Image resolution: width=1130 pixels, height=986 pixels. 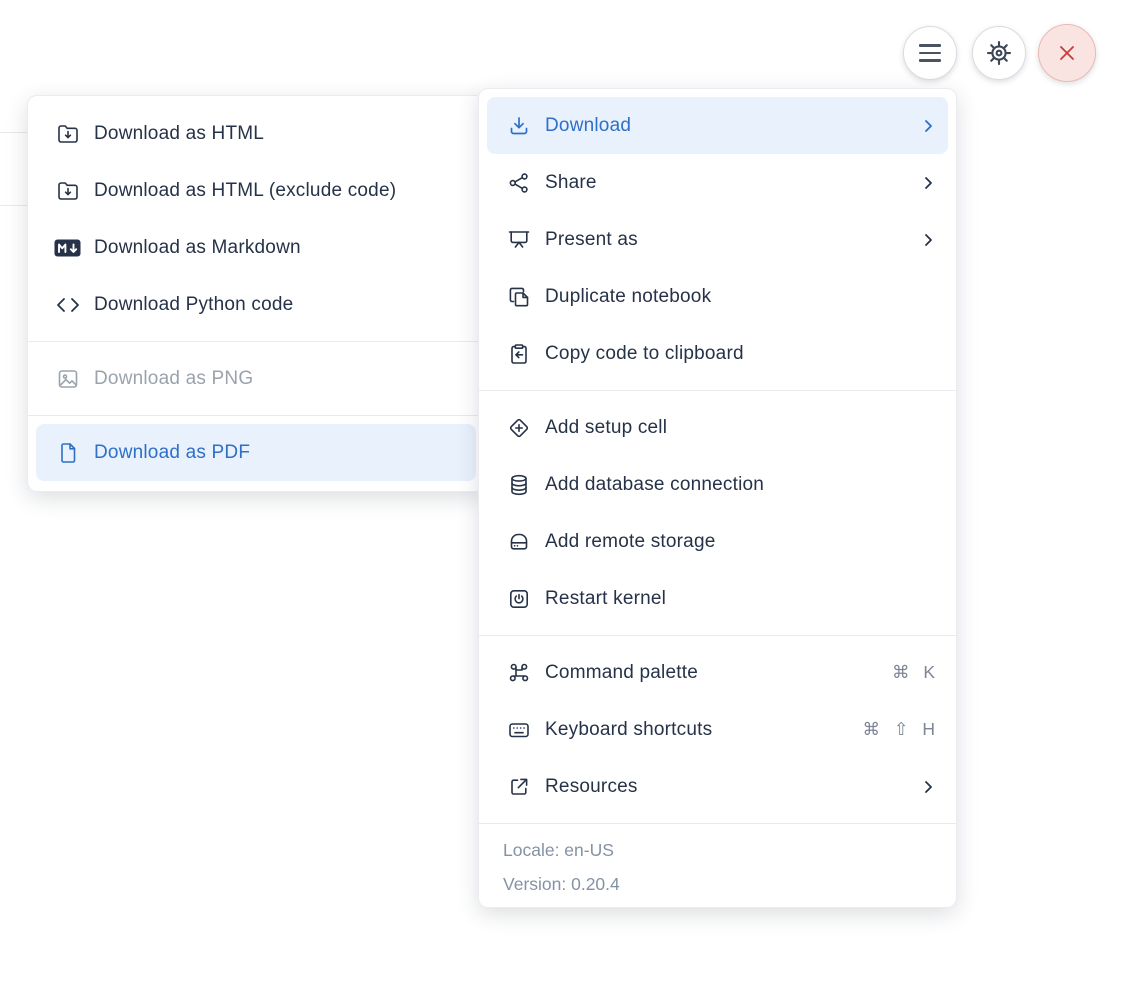 I want to click on close-icon, so click(x=1067, y=53).